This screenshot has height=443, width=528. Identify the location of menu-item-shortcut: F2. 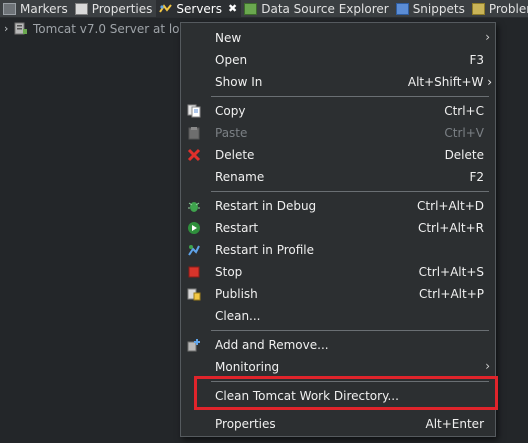
(476, 177).